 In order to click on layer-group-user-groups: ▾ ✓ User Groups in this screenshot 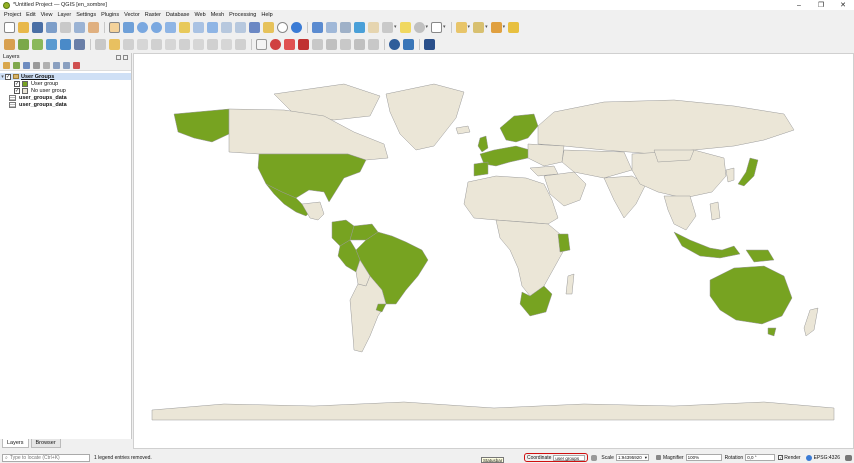, I will do `click(65, 76)`.